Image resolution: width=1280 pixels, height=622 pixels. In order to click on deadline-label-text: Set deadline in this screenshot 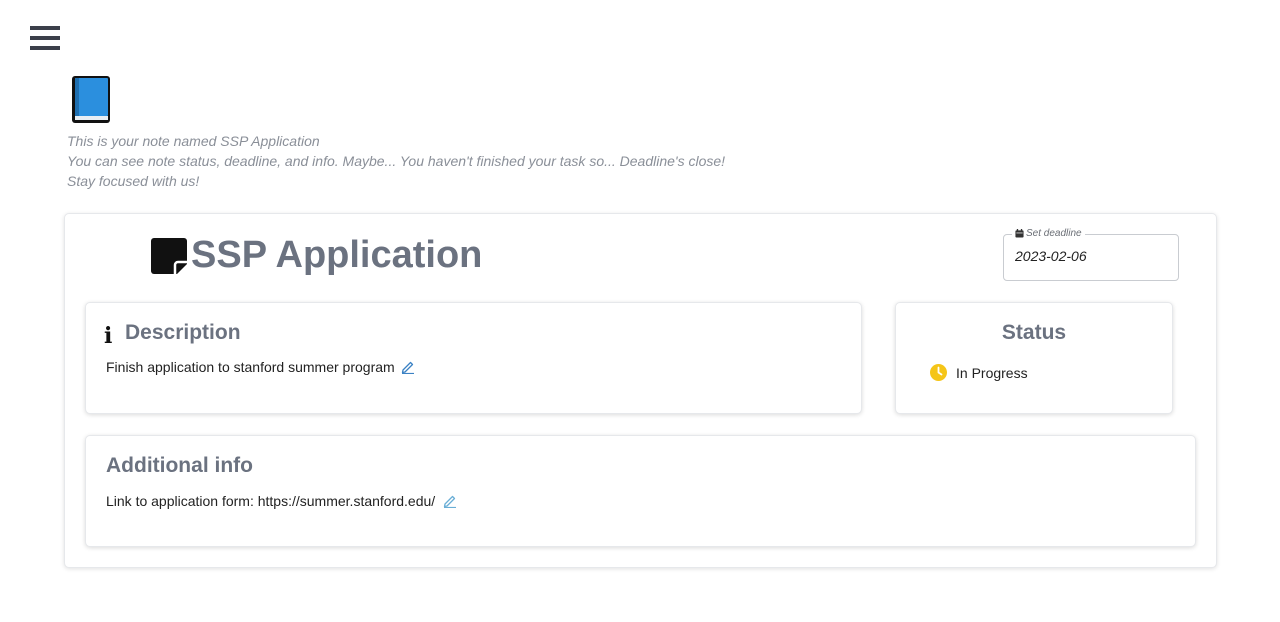, I will do `click(1054, 233)`.